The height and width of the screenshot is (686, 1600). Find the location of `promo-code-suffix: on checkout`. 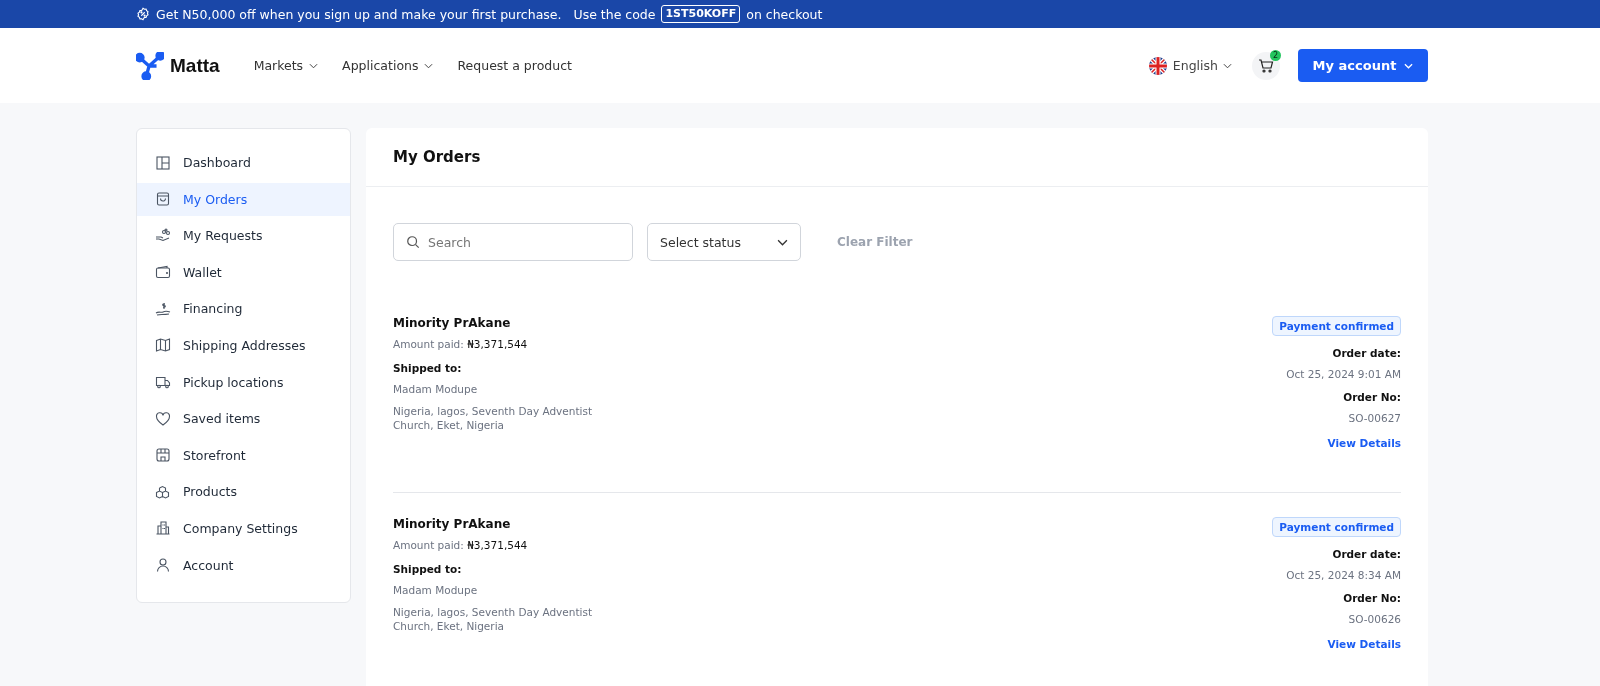

promo-code-suffix: on checkout is located at coordinates (784, 14).